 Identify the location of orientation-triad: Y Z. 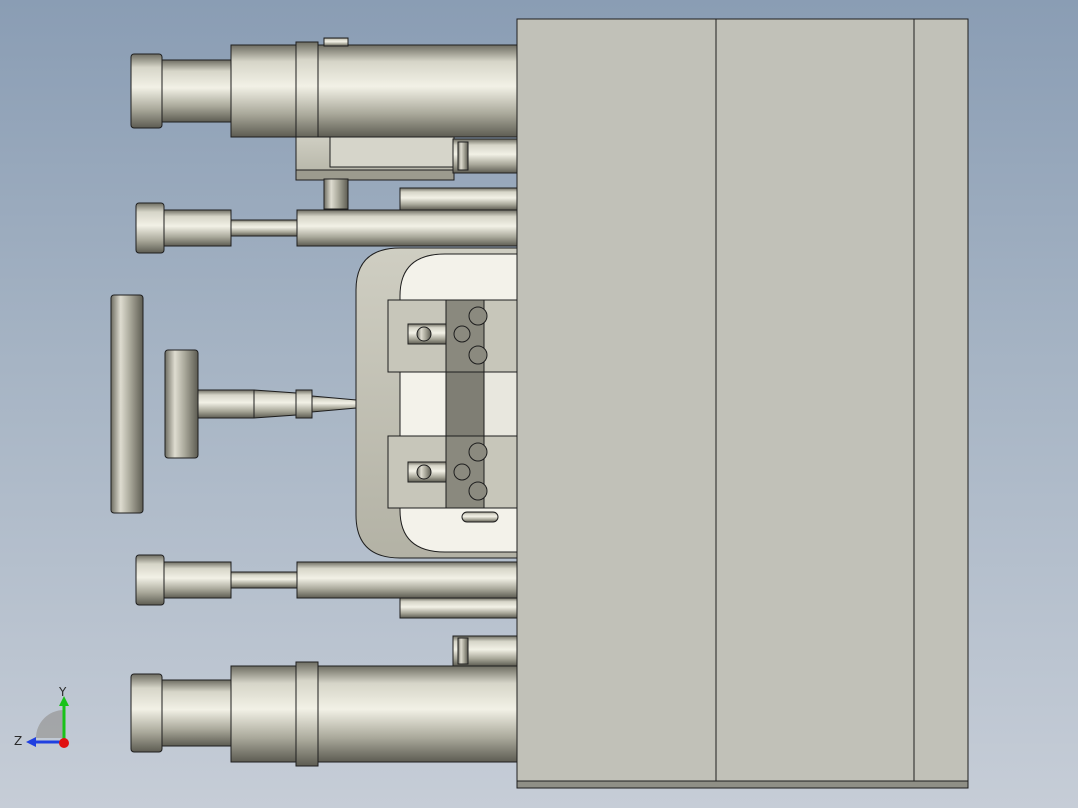
(41, 716).